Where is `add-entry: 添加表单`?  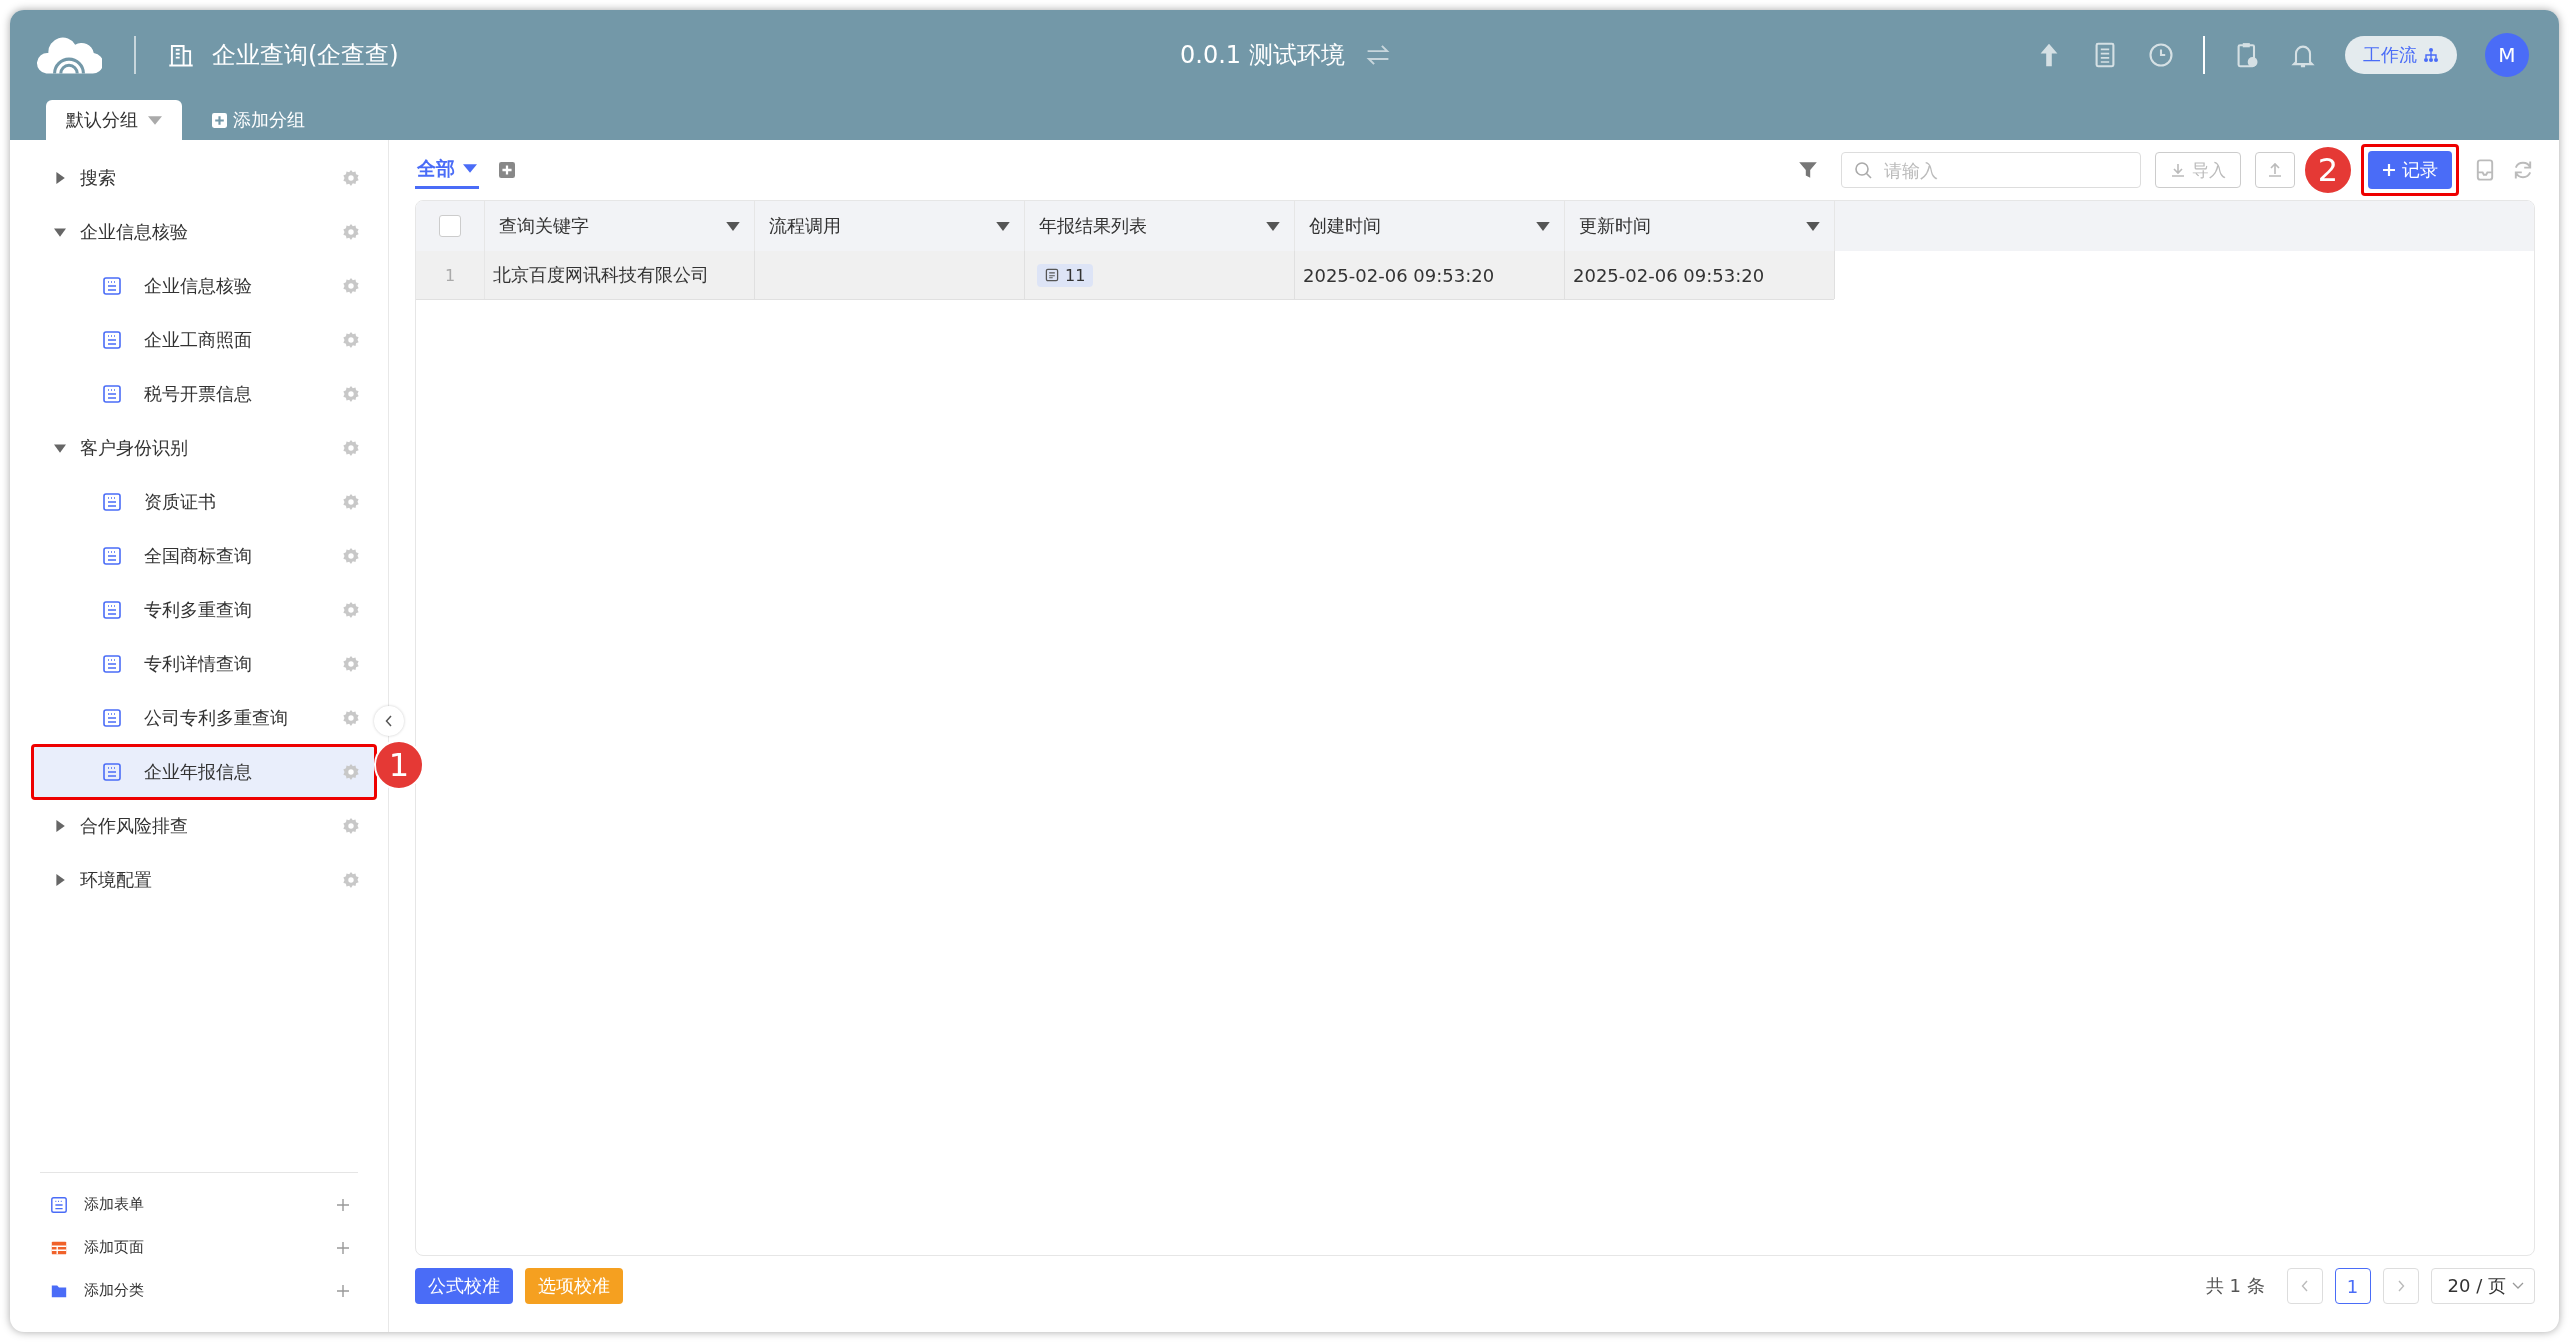 add-entry: 添加表单 is located at coordinates (199, 1204).